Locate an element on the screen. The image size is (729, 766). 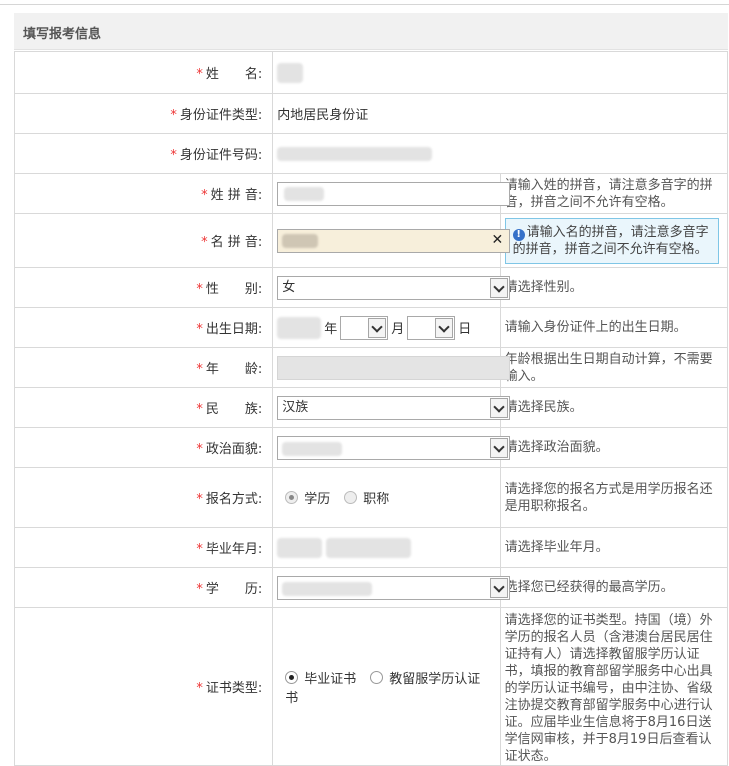
birth-month-select is located at coordinates (364, 327).